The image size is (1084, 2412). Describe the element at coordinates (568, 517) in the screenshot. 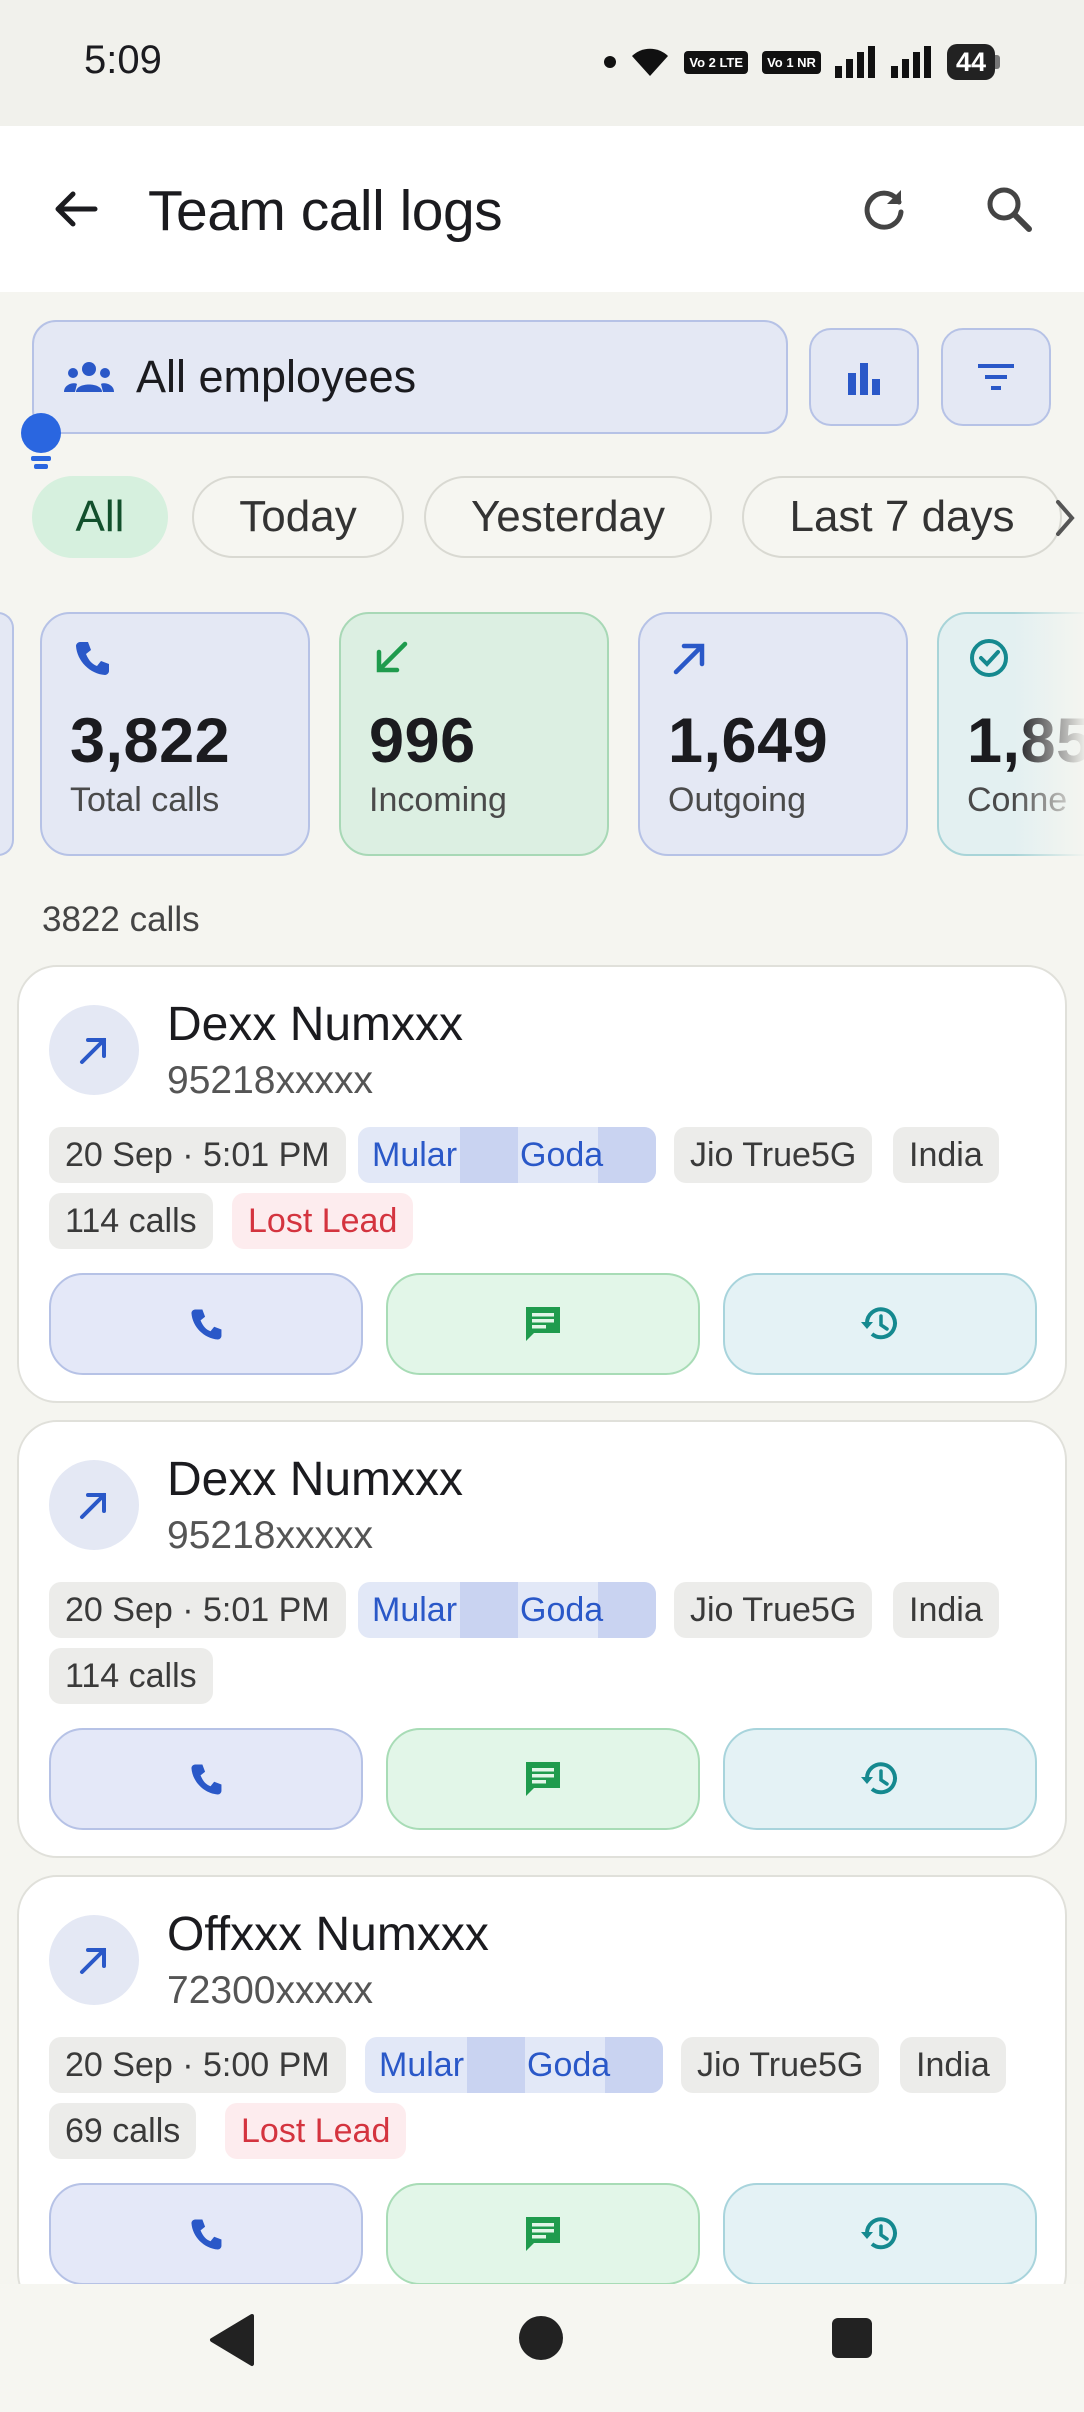

I see `chip-yesterday: Yesterday` at that location.